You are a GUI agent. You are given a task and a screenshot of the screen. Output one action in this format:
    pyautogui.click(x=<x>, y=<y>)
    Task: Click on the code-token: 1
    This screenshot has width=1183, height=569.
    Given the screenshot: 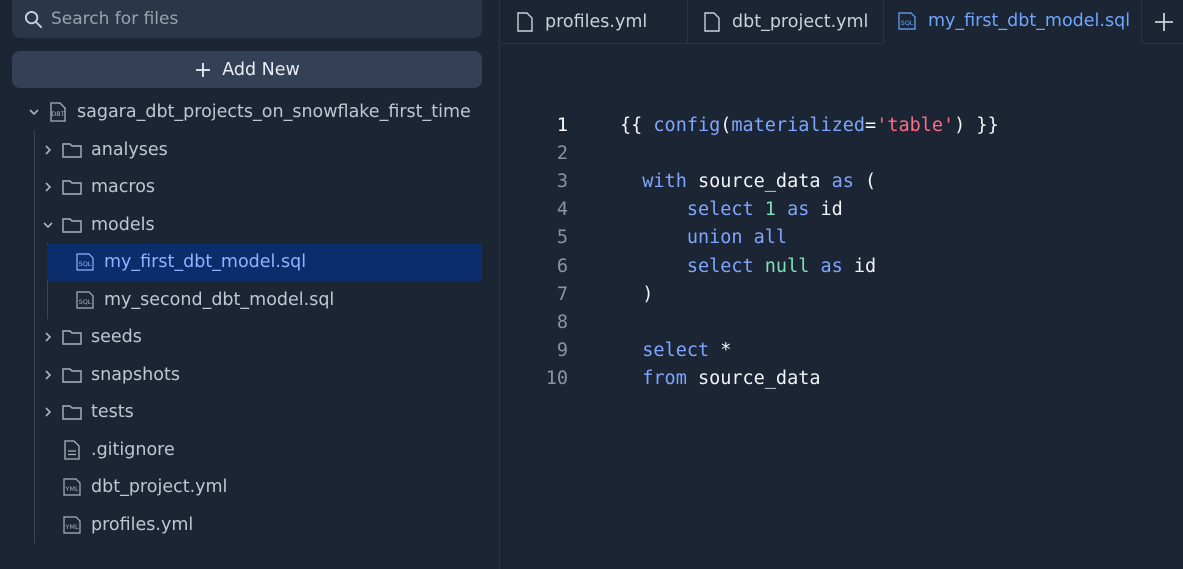 What is the action you would take?
    pyautogui.click(x=770, y=210)
    